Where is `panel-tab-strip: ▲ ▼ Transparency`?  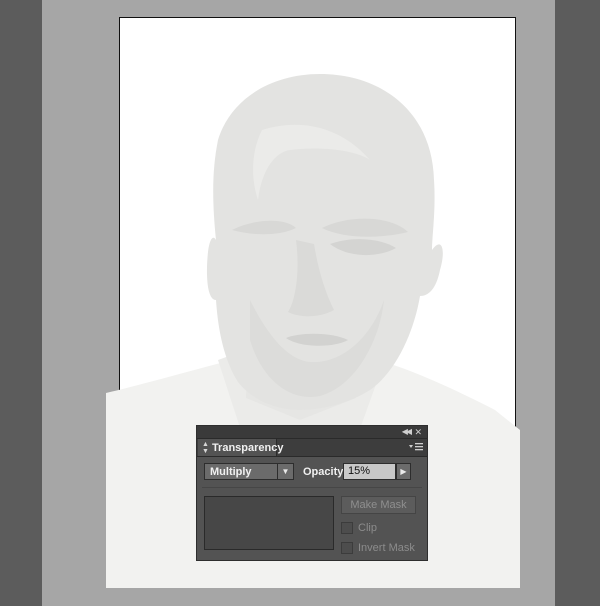
panel-tab-strip: ▲ ▼ Transparency is located at coordinates (312, 448).